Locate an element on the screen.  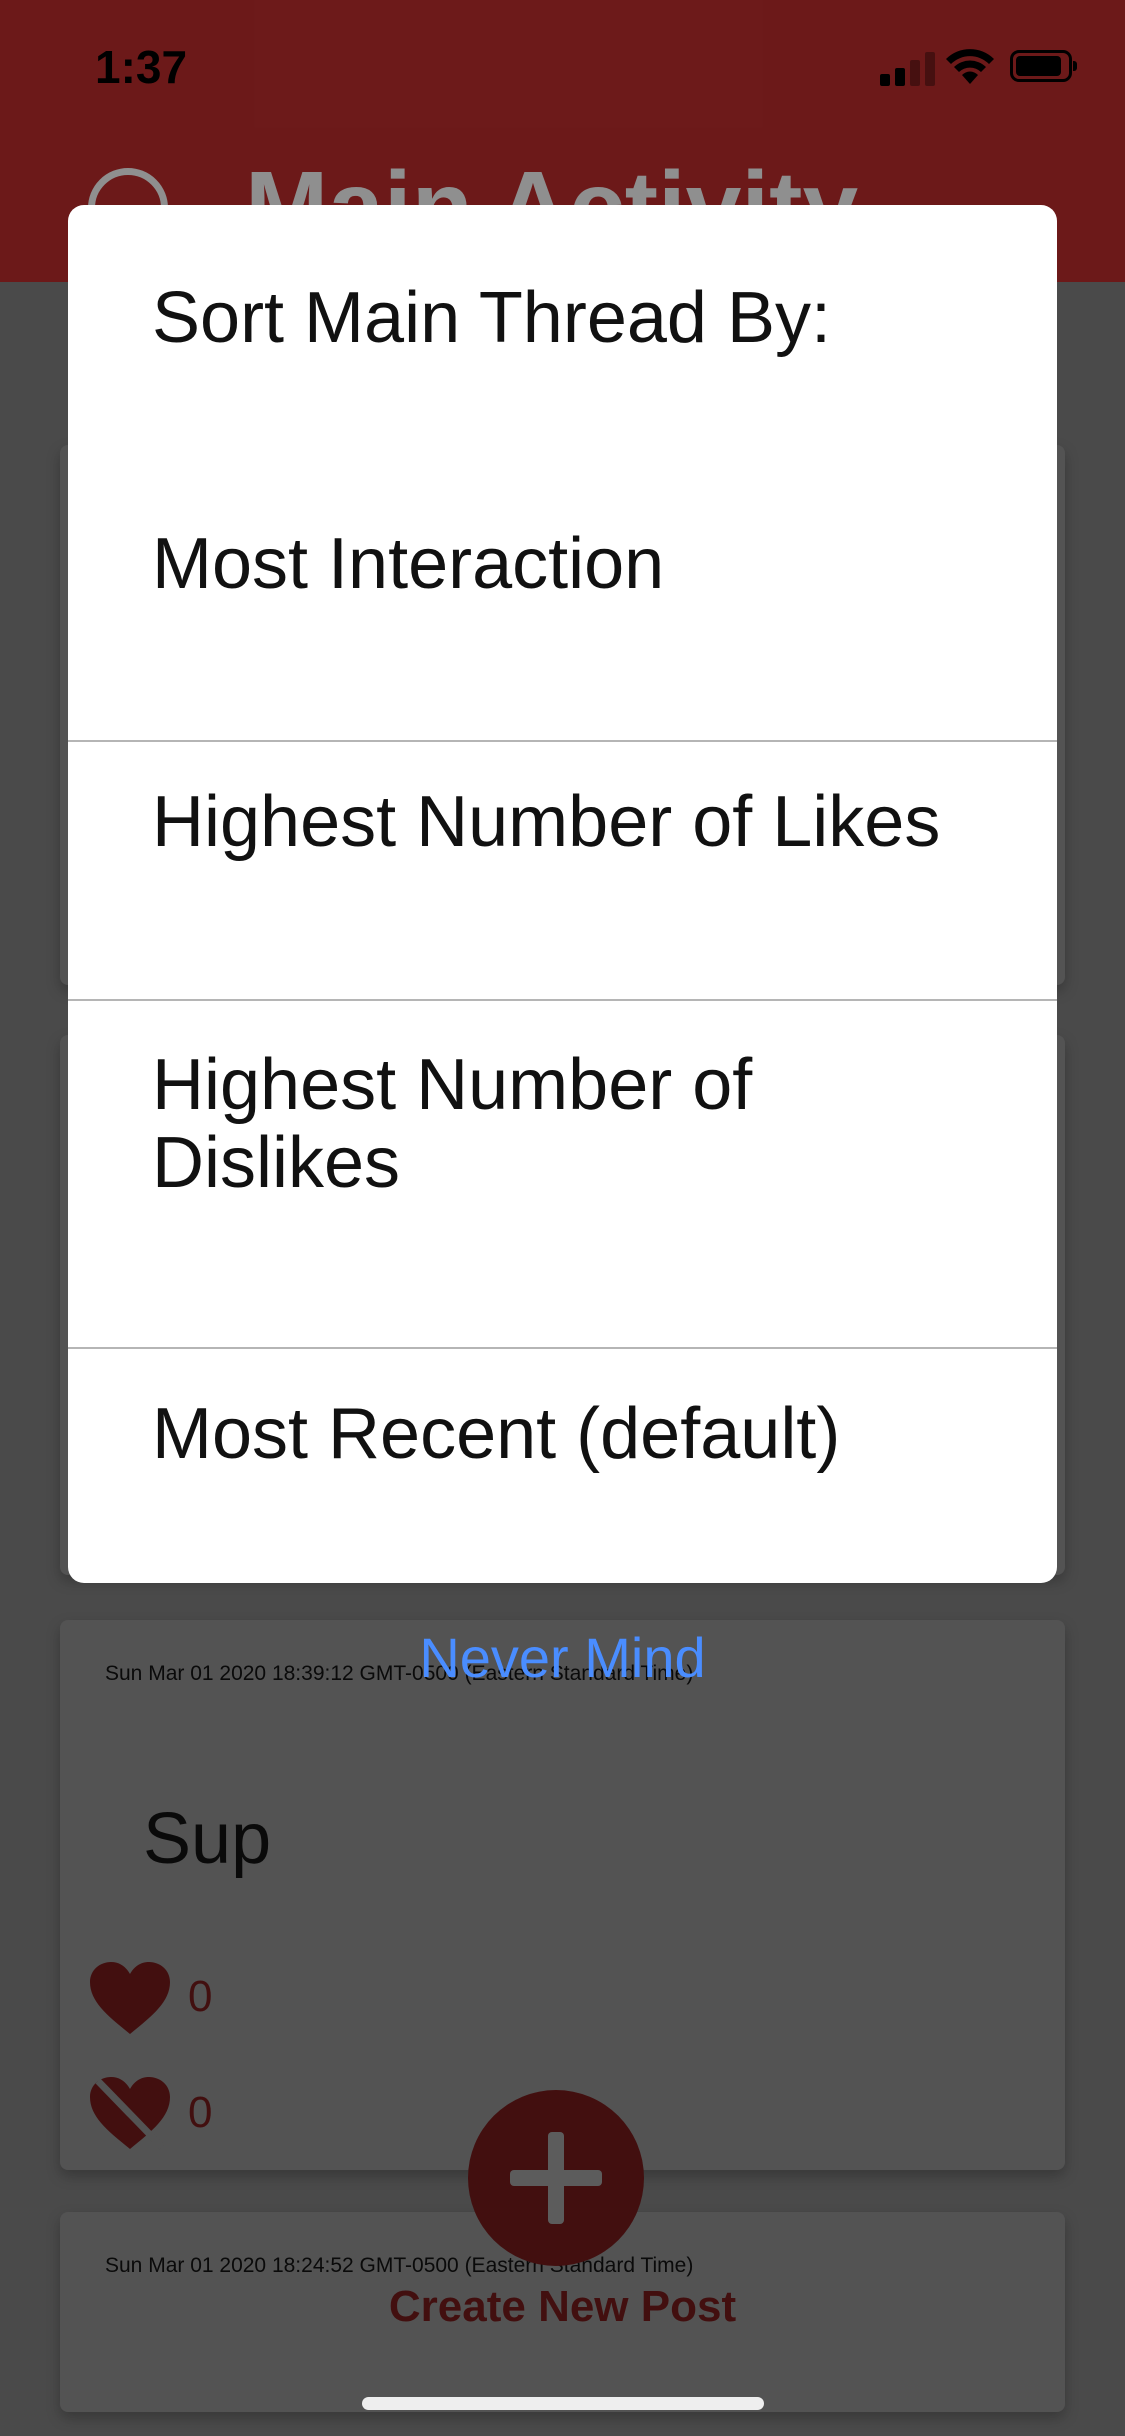
sort-option-highest-likes: Highest Number of Likes is located at coordinates (562, 870).